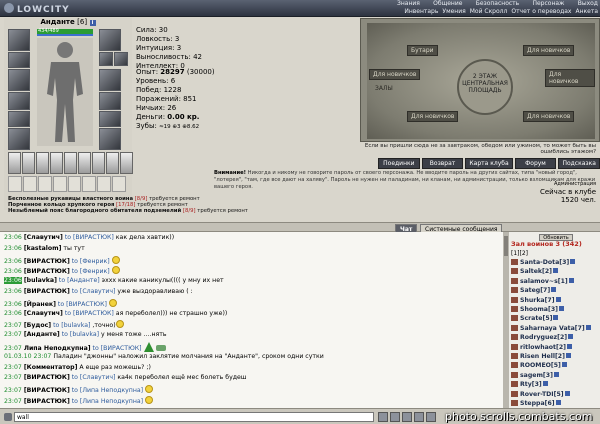  Describe the element at coordinates (40, 280) in the screenshot. I see `message-author: [bulavka]` at that location.